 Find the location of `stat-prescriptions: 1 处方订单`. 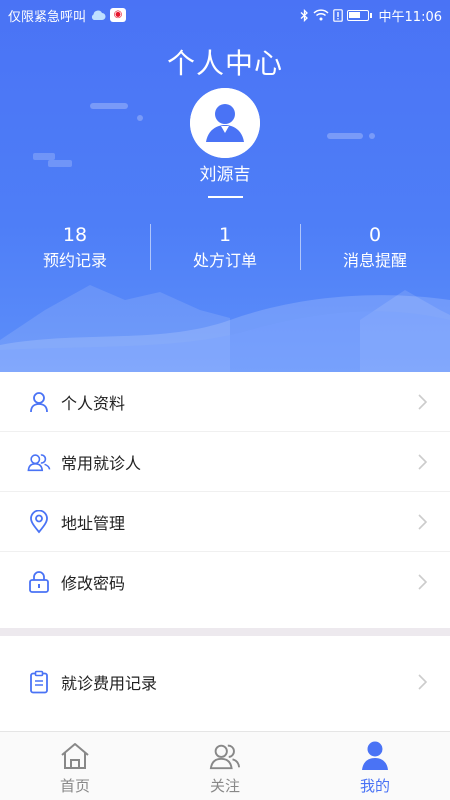

stat-prescriptions: 1 处方订单 is located at coordinates (225, 247).